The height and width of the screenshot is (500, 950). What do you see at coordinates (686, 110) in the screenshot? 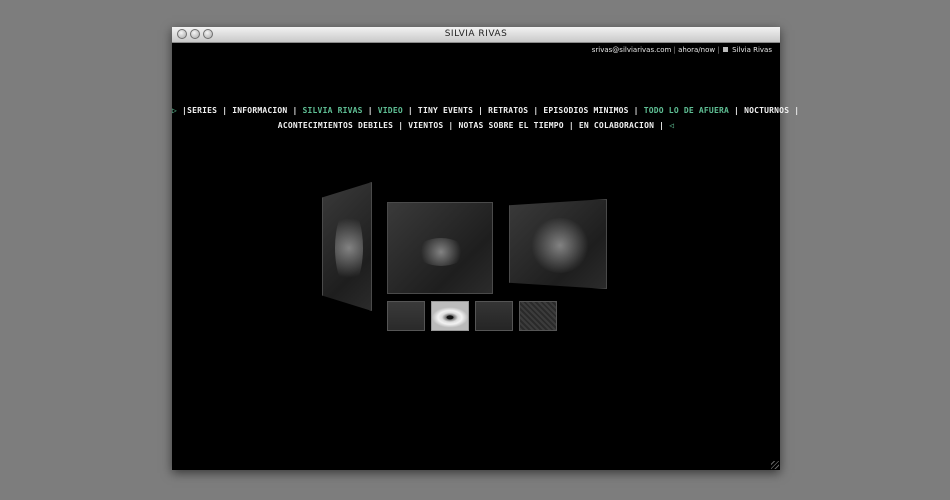
I see `nav-item-todo-lo-de-afuera: TODO LO DE AFUERA` at bounding box center [686, 110].